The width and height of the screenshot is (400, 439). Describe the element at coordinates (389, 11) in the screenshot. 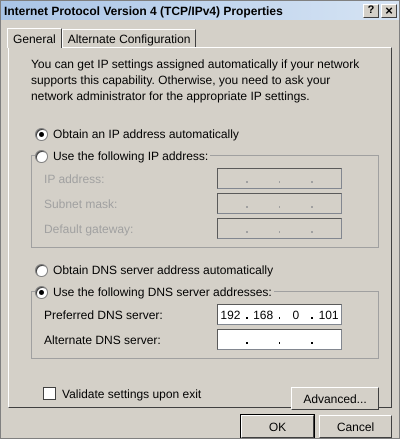

I see `close-button: ×` at that location.